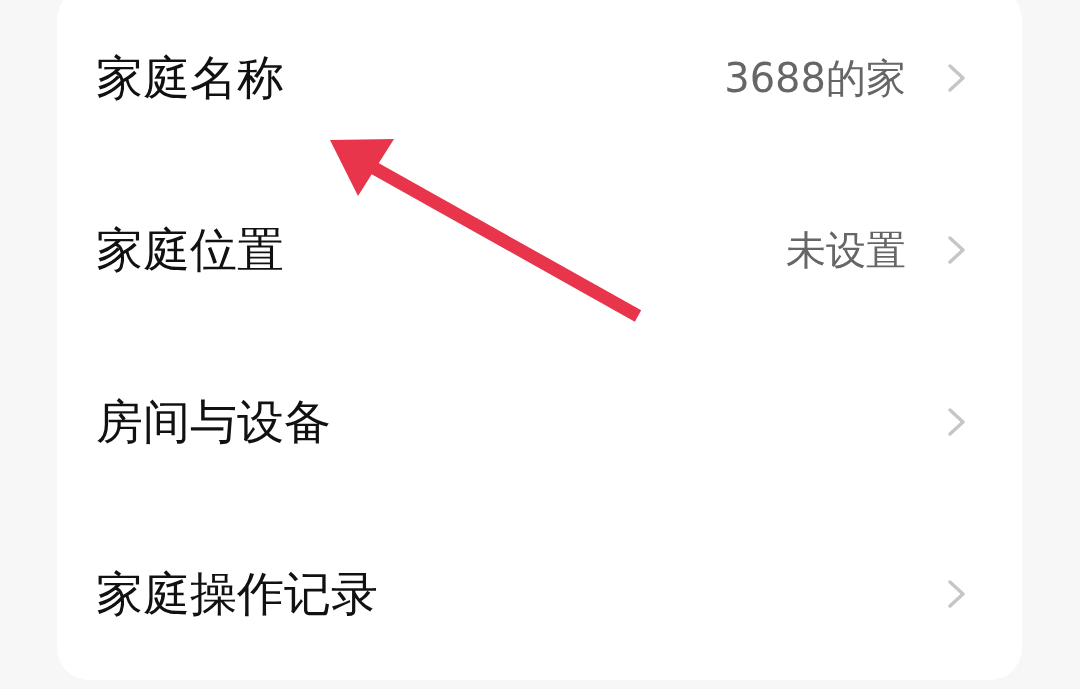 The height and width of the screenshot is (689, 1080). I want to click on setting-label: 家庭名称, so click(190, 78).